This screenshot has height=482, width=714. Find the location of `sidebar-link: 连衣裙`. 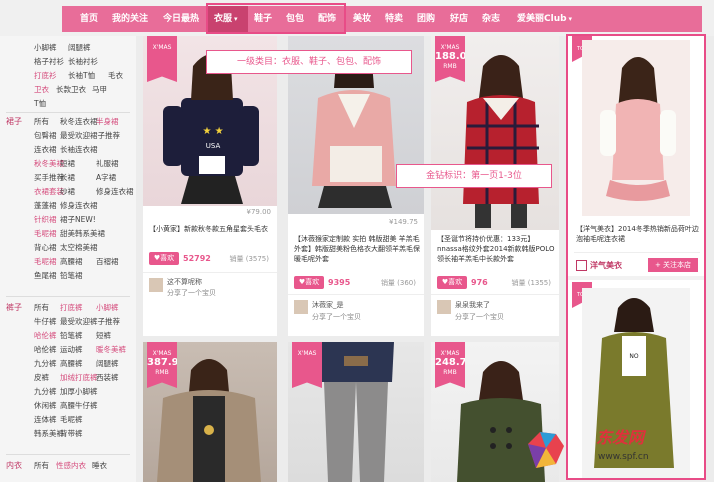

sidebar-link: 连衣裙 is located at coordinates (45, 149).